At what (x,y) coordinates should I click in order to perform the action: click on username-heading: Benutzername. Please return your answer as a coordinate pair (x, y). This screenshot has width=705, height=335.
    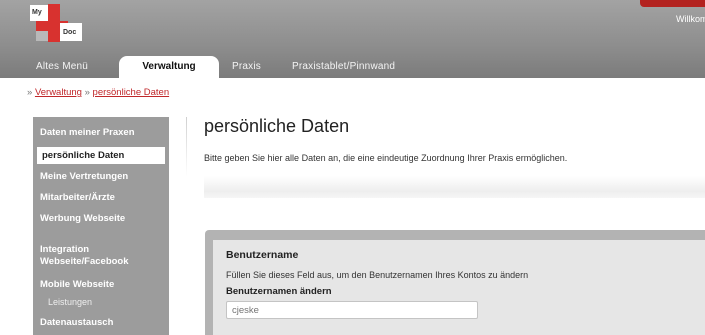
    Looking at the image, I should click on (262, 255).